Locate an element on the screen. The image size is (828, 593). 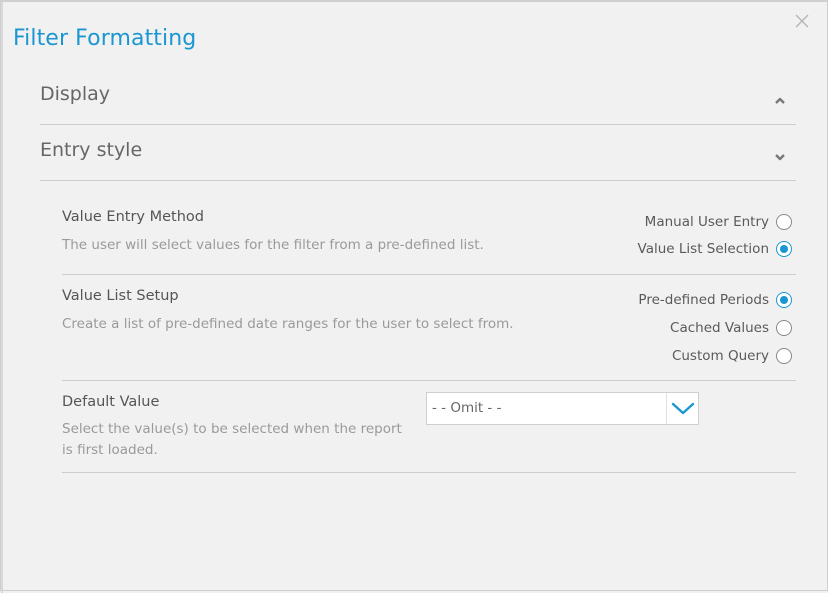
close-button is located at coordinates (803, 22).